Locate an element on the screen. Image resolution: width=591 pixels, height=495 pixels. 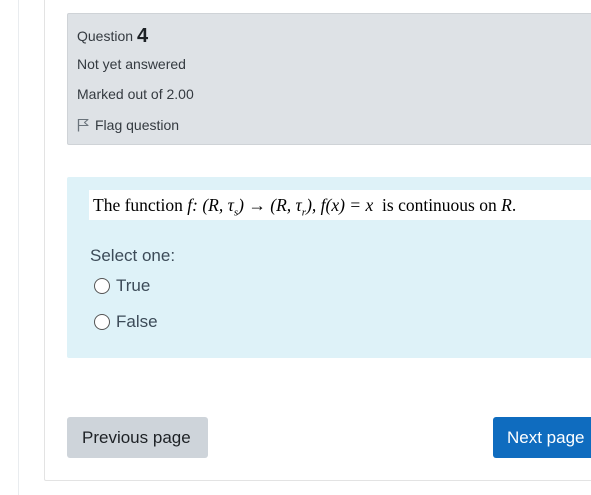
option-true-label: True is located at coordinates (133, 285).